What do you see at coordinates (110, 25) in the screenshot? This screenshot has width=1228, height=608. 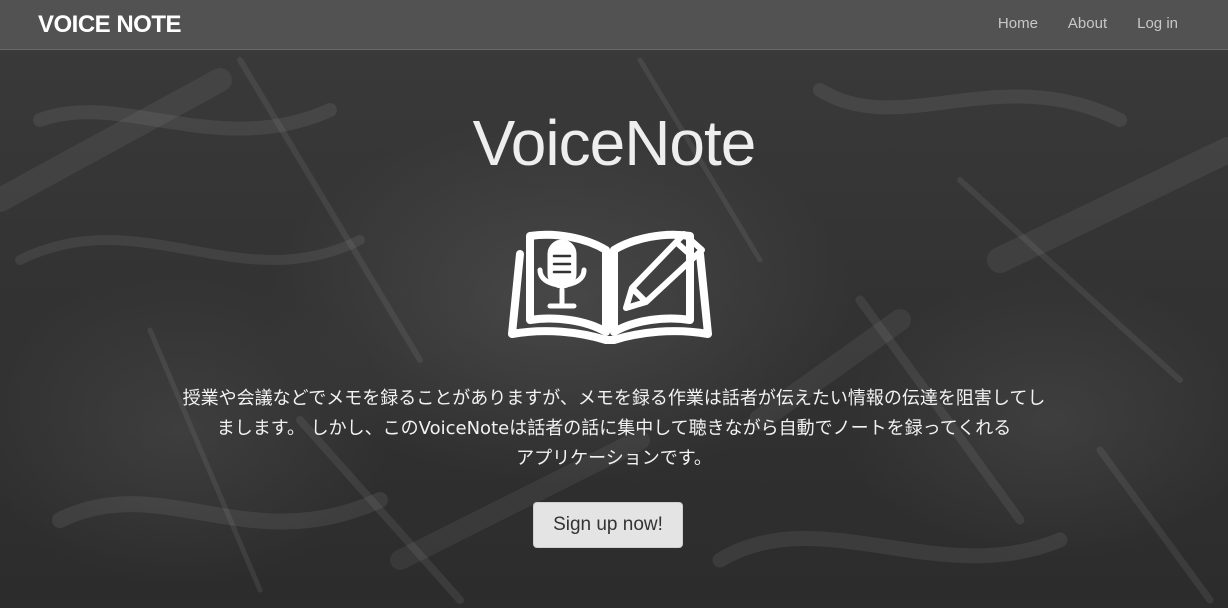 I see `brand-logo-link: VOICE NOTE` at bounding box center [110, 25].